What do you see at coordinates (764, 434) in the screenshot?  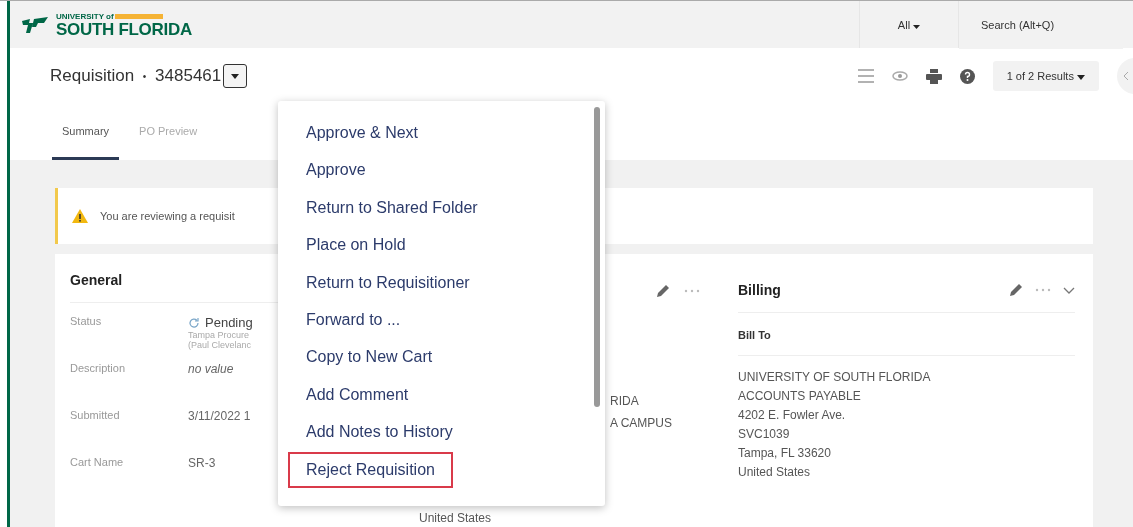 I see `address-line: SVC1039` at bounding box center [764, 434].